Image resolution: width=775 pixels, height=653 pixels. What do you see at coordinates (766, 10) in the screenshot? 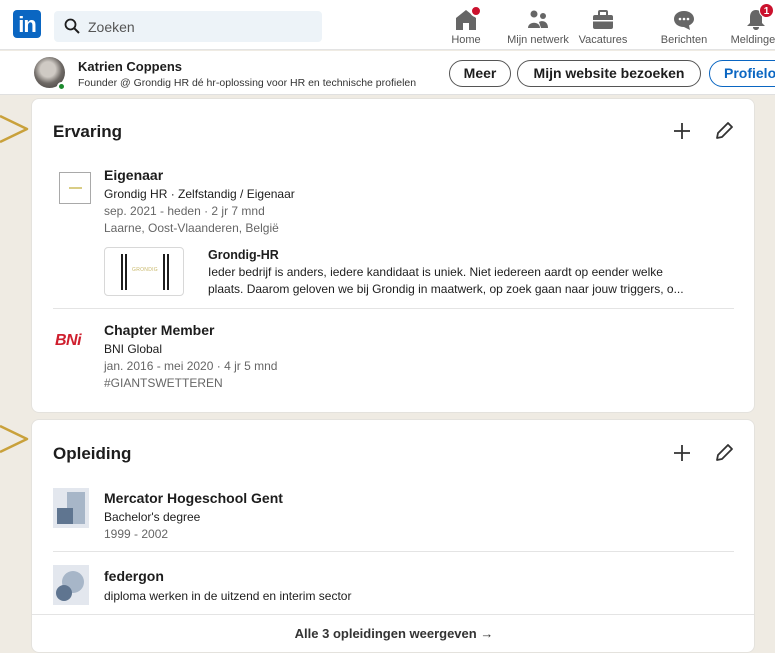
I see `notifications-badge: 1` at bounding box center [766, 10].